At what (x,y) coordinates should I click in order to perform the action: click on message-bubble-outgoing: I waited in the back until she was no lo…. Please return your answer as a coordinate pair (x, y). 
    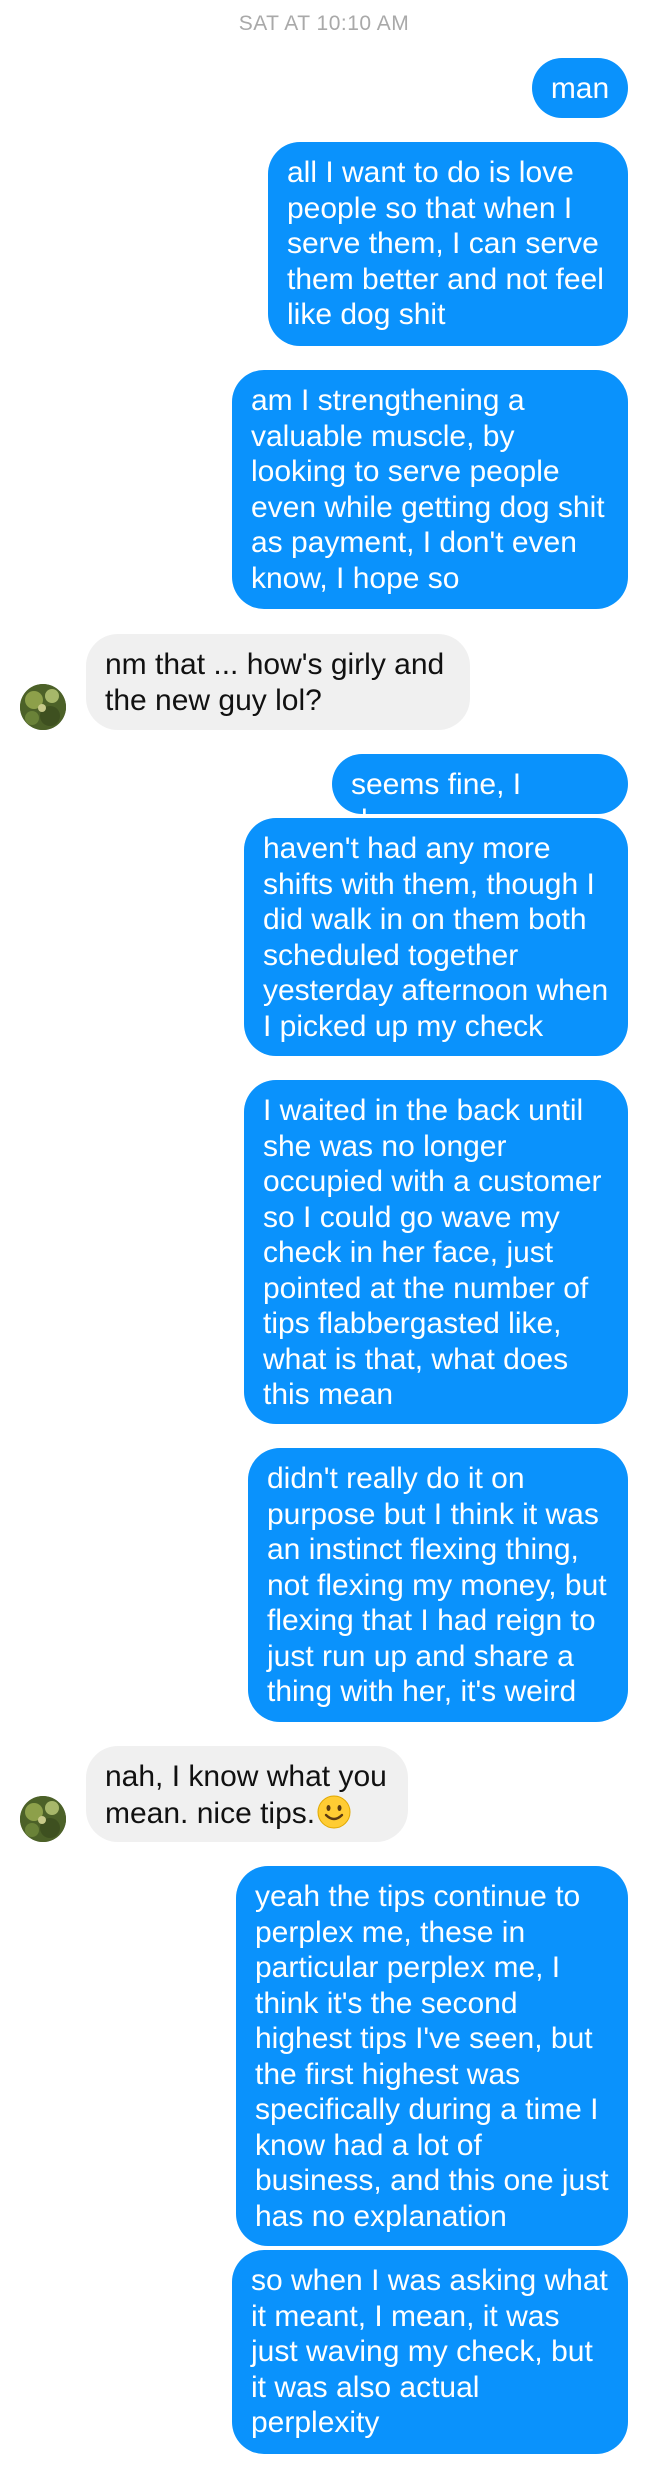
    Looking at the image, I should click on (436, 1252).